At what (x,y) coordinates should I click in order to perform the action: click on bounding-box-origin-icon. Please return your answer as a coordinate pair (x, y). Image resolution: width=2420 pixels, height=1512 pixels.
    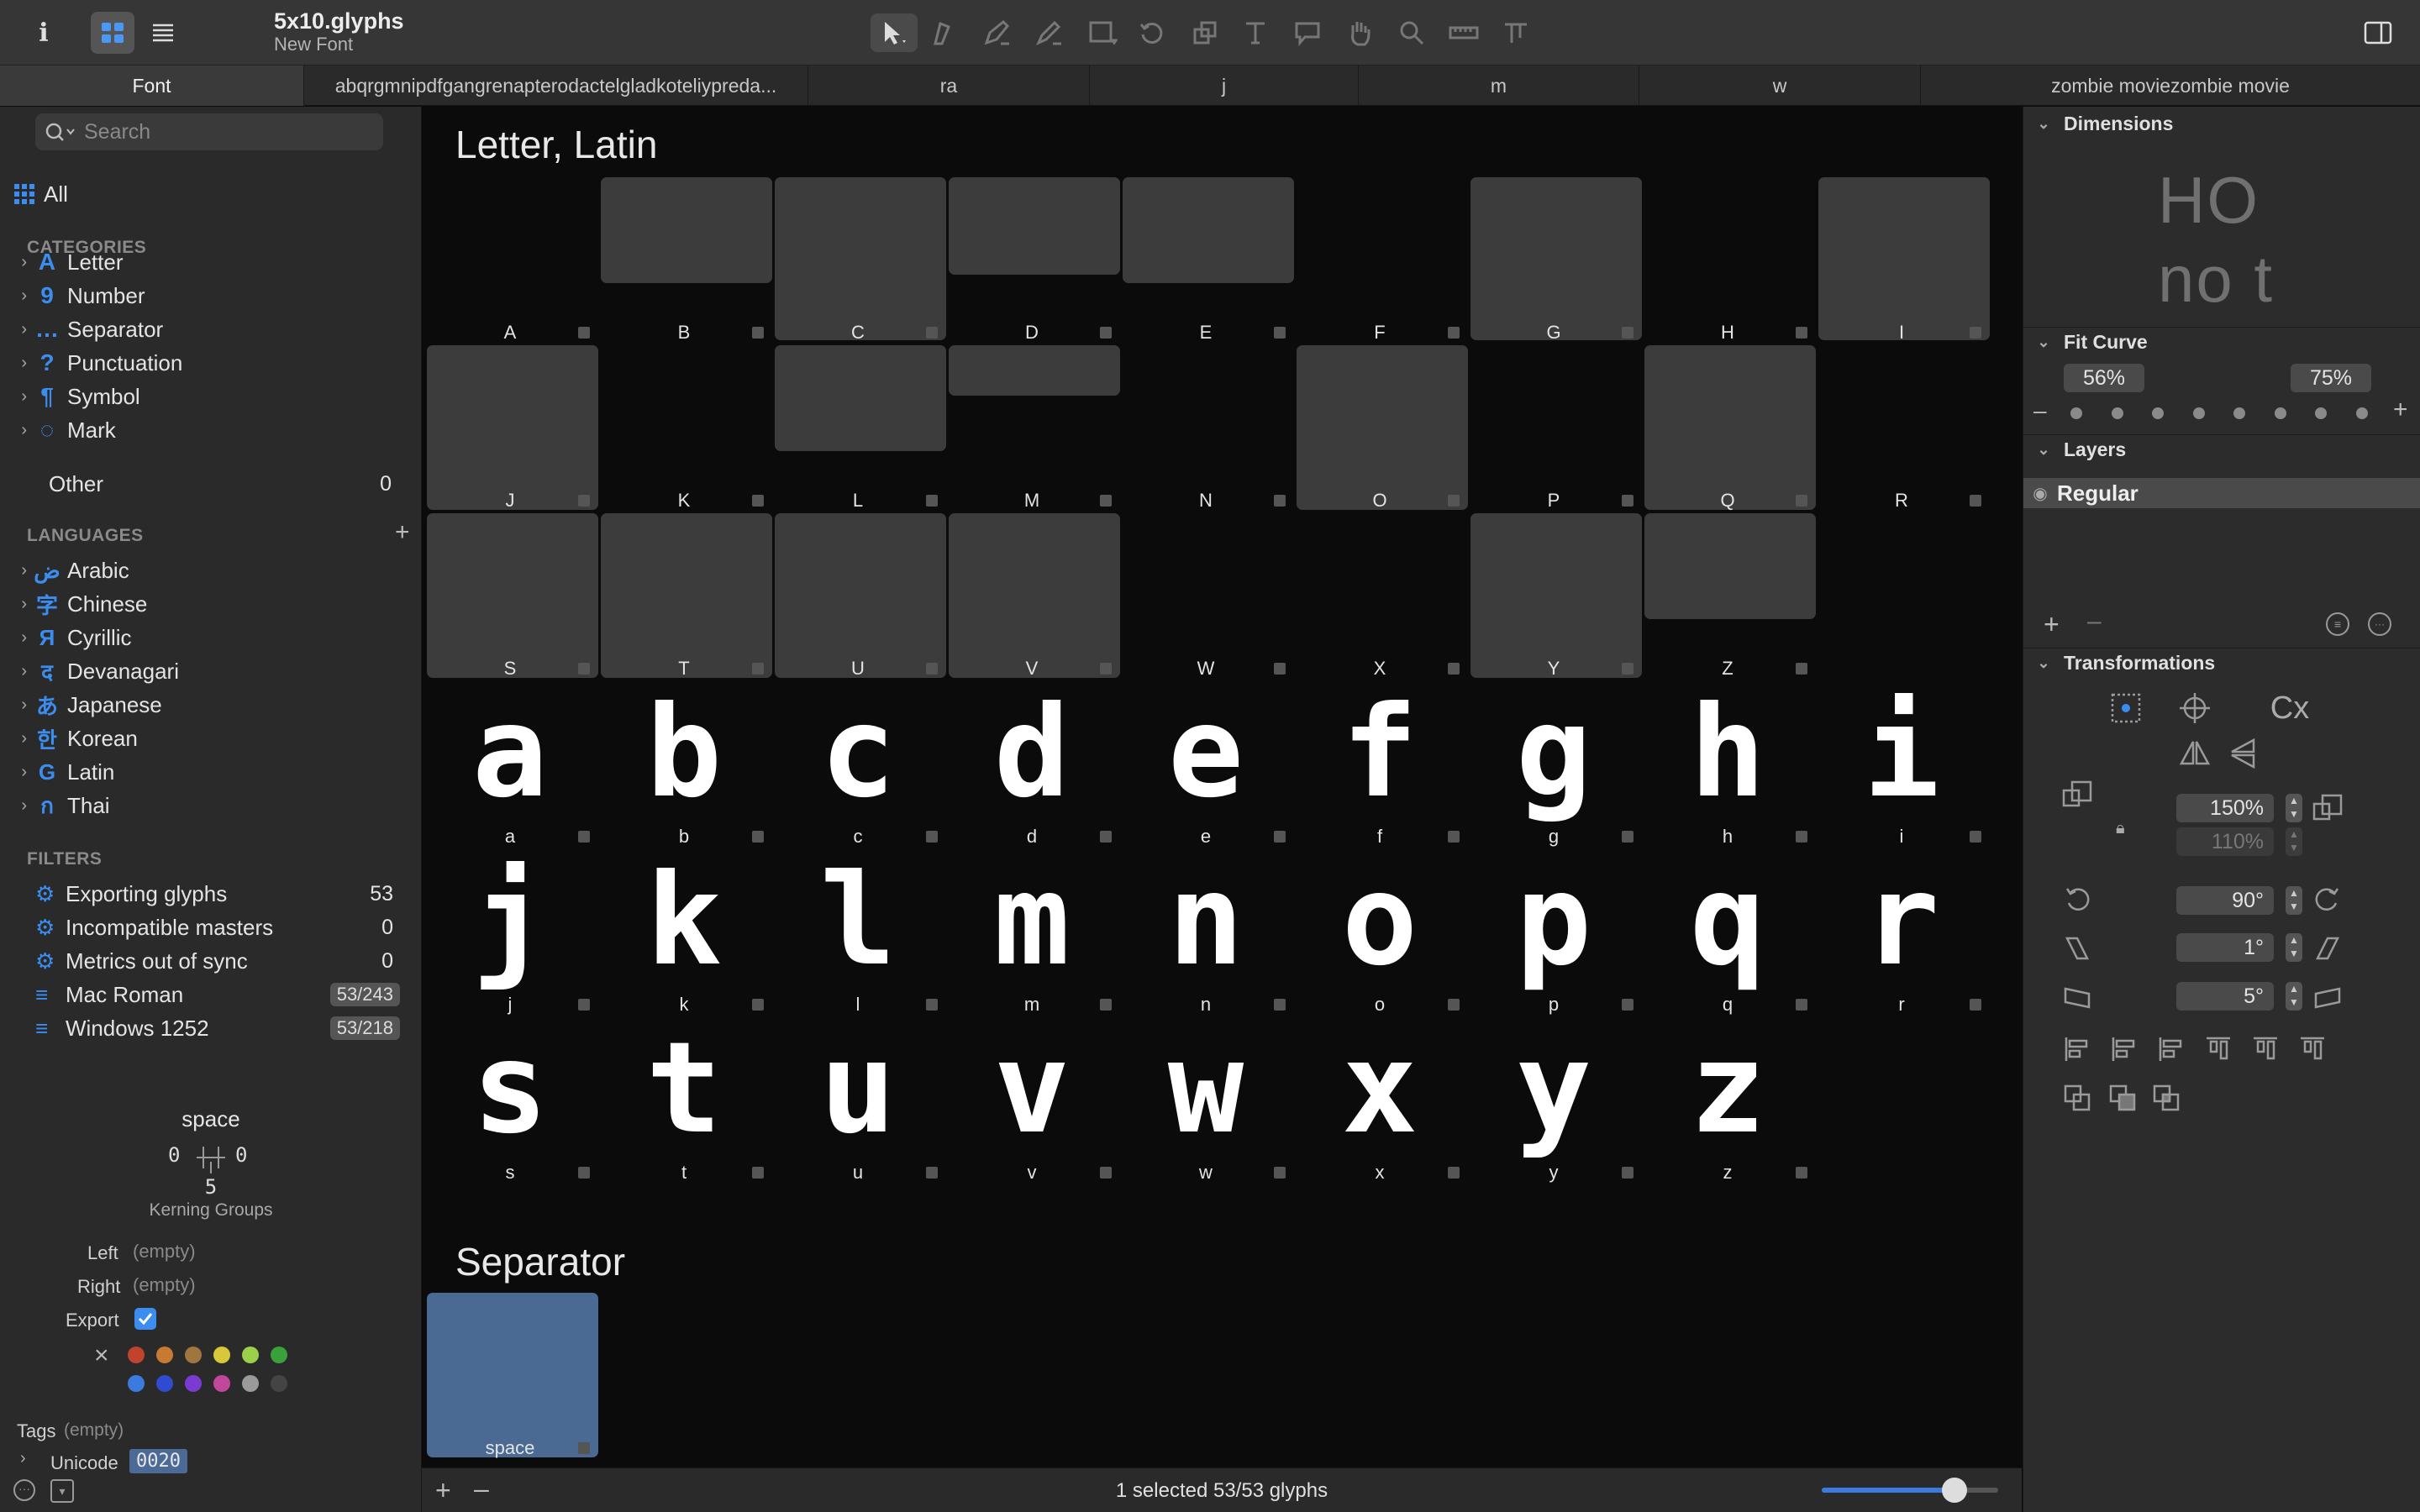
    Looking at the image, I should click on (2125, 708).